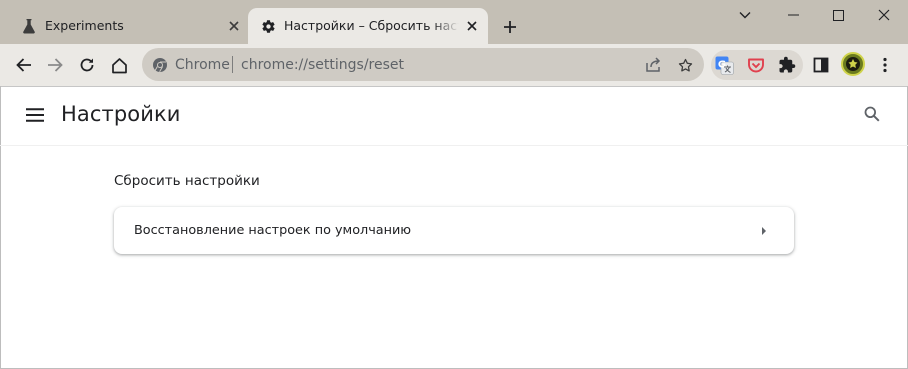  I want to click on gear-icon, so click(268, 26).